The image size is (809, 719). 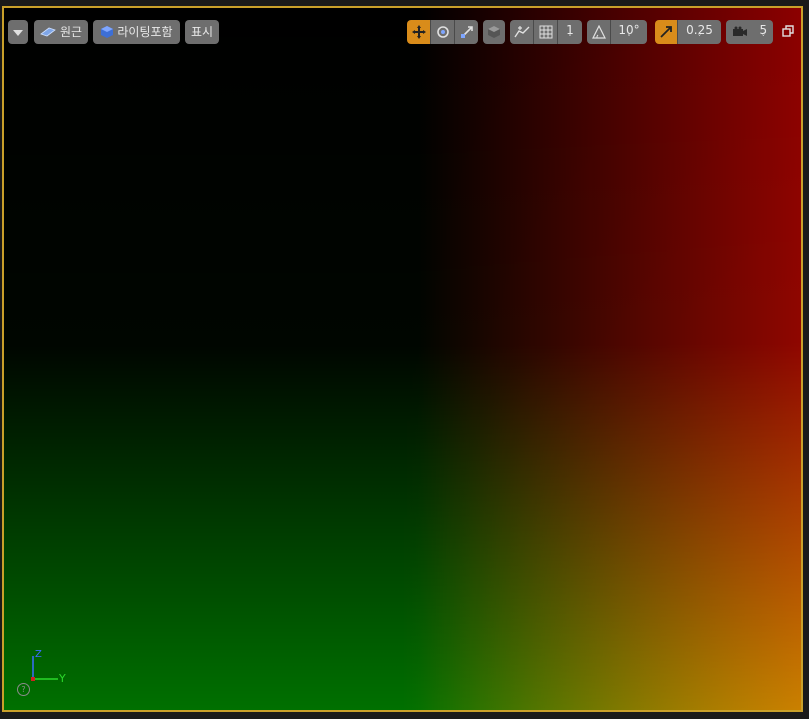 I want to click on axis-indicator: Z Y ?, so click(x=46, y=673).